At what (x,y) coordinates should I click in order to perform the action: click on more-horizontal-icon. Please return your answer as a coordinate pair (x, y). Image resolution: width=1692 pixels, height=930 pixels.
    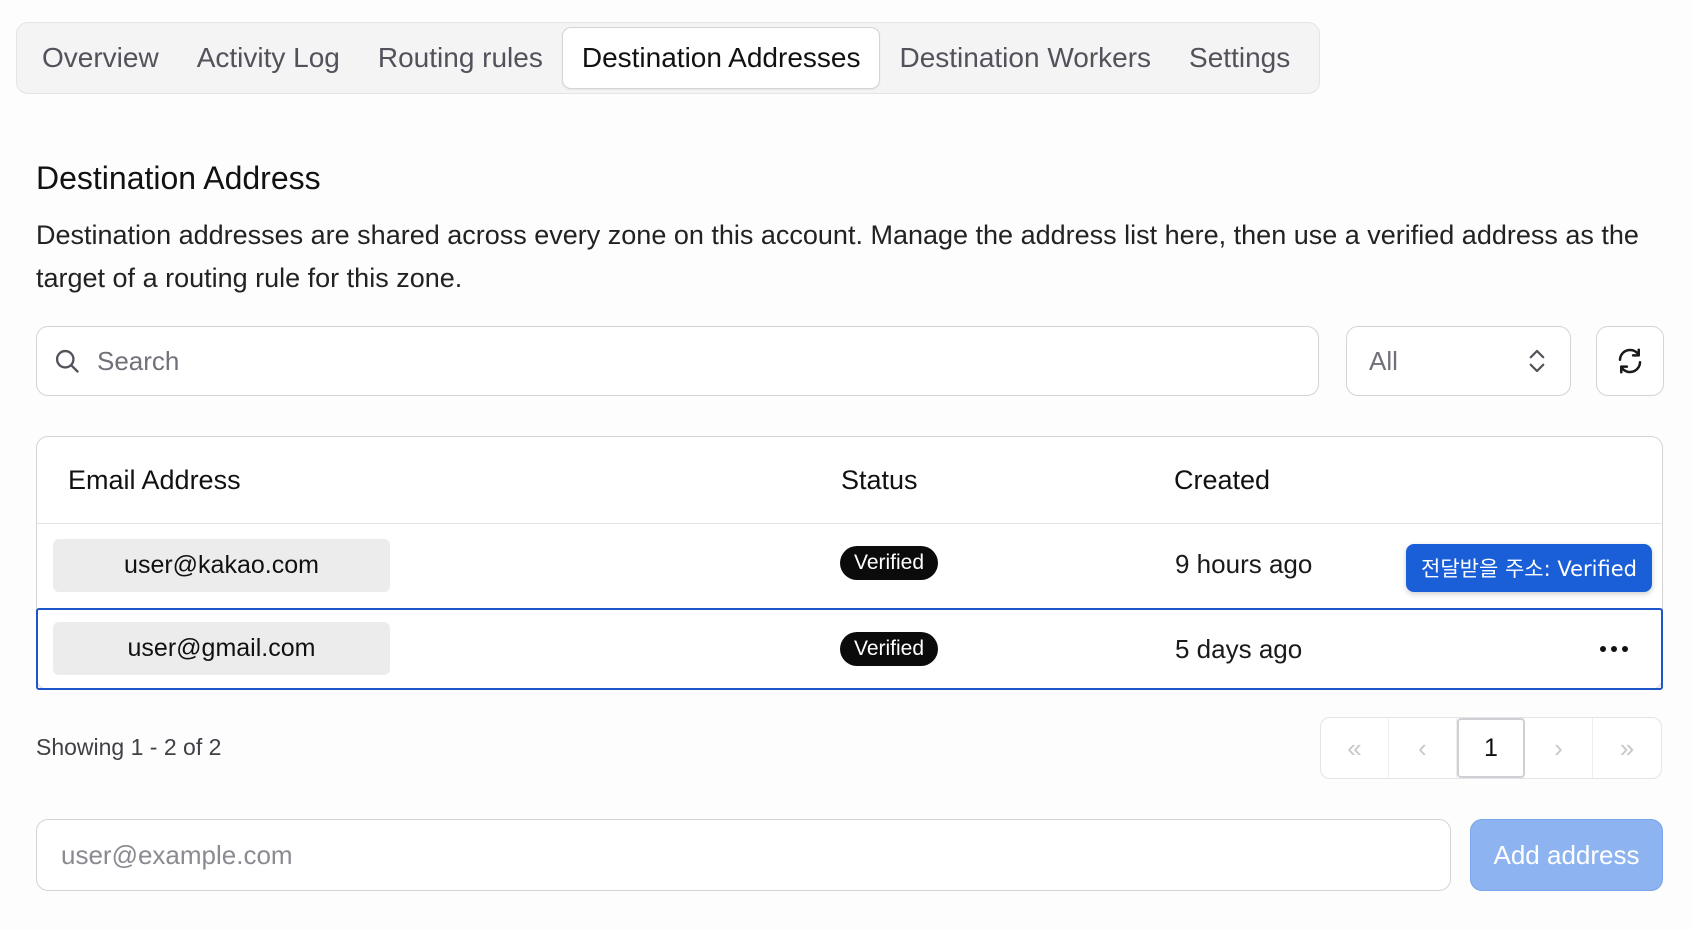
    Looking at the image, I should click on (1614, 649).